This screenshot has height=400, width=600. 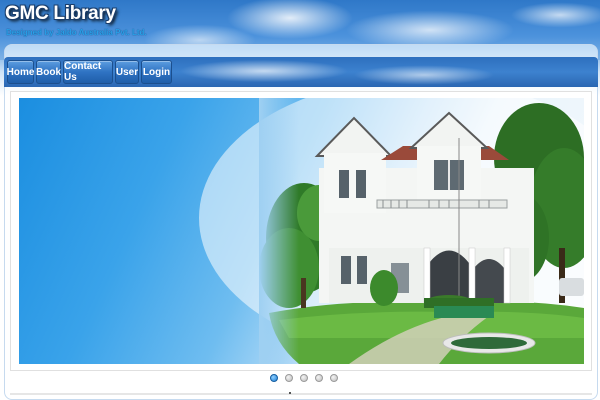 I want to click on nav-book: Book, so click(x=48, y=72).